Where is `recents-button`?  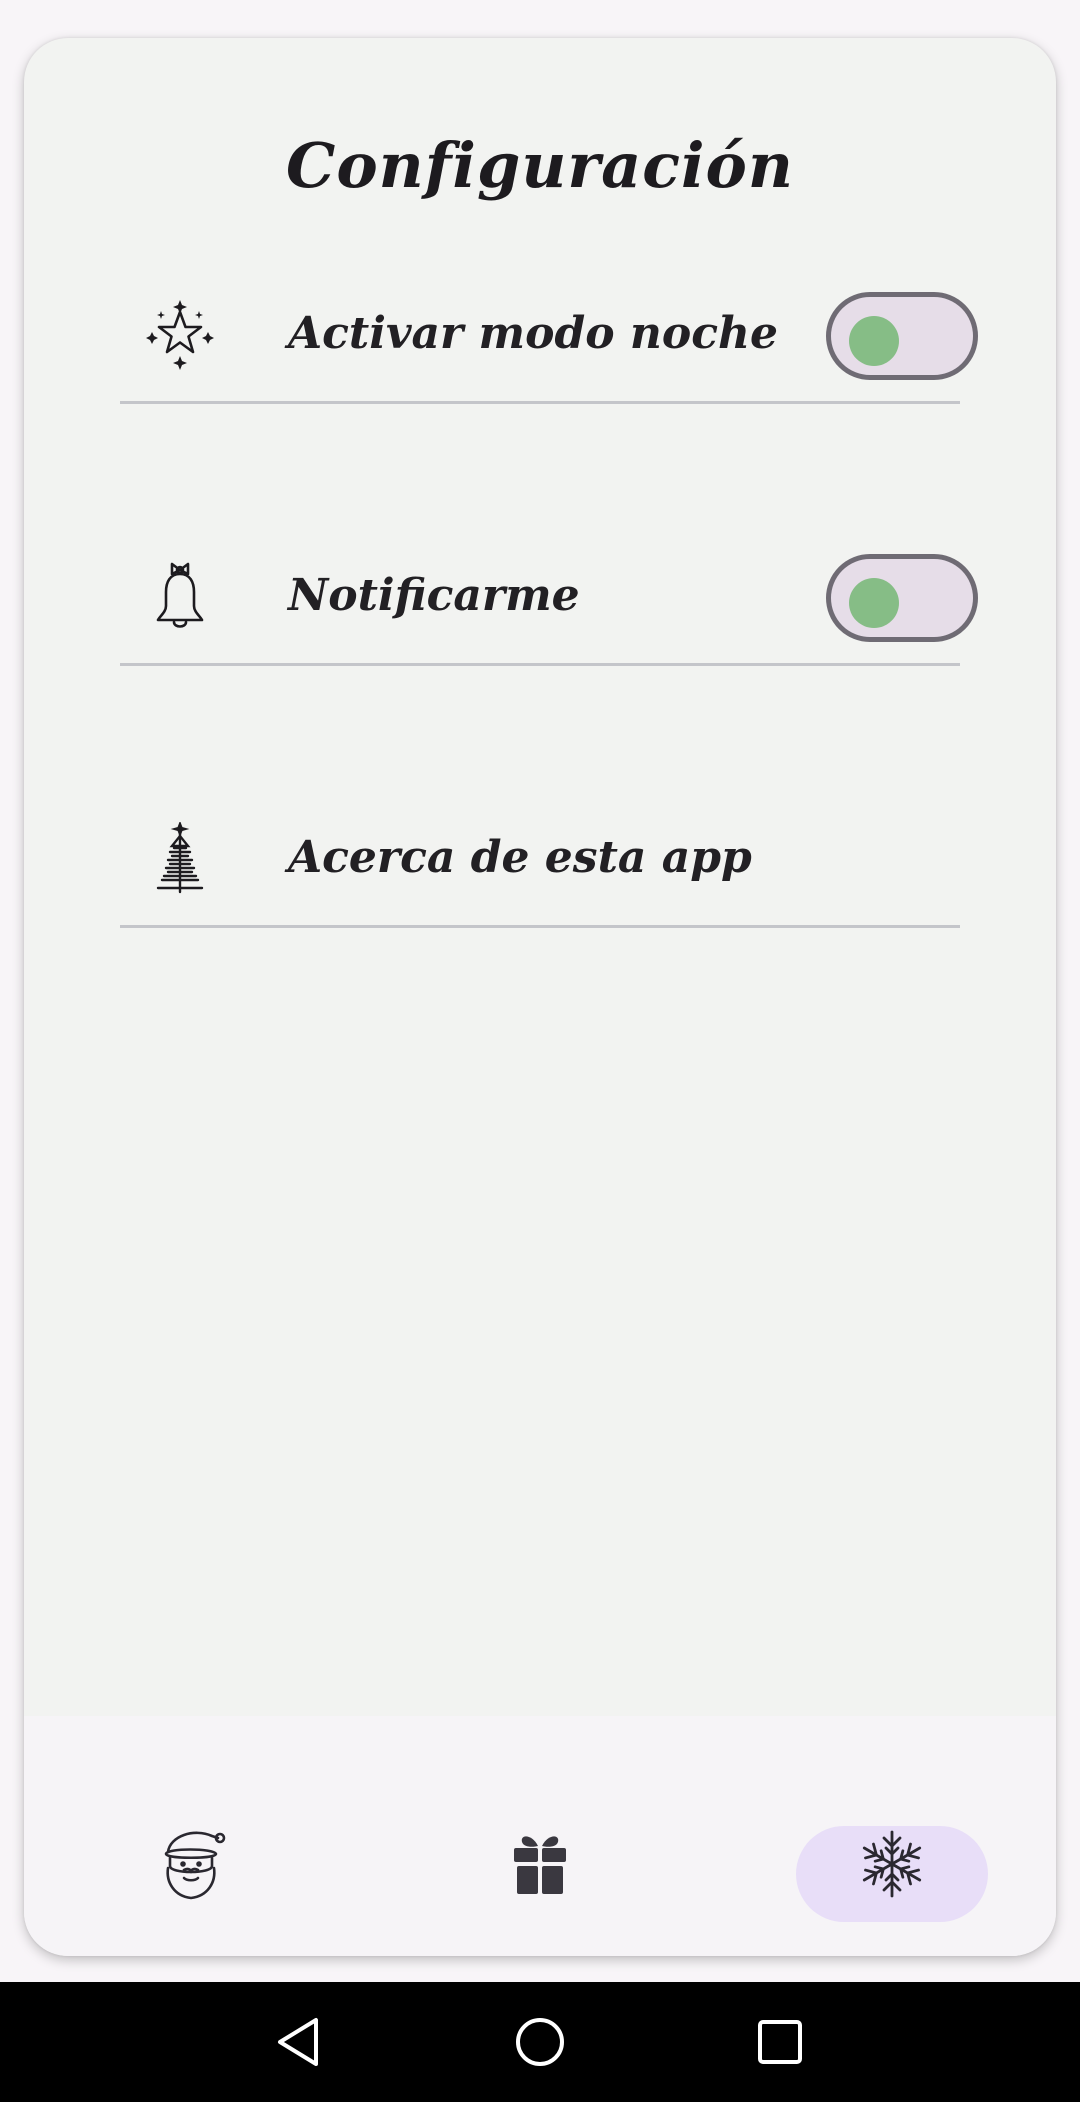
recents-button is located at coordinates (780, 2042).